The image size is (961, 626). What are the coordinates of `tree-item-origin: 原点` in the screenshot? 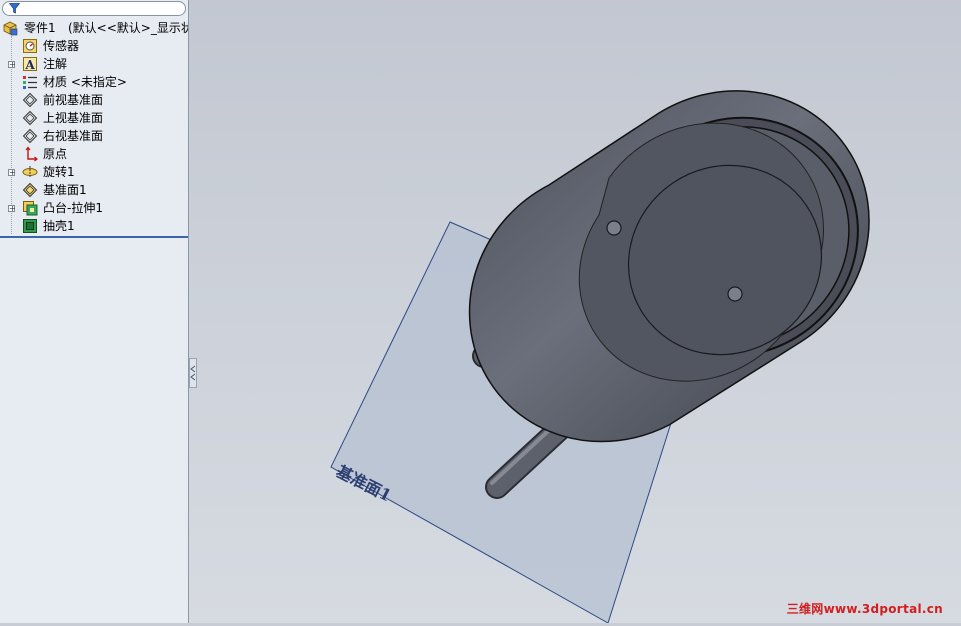 It's located at (94, 154).